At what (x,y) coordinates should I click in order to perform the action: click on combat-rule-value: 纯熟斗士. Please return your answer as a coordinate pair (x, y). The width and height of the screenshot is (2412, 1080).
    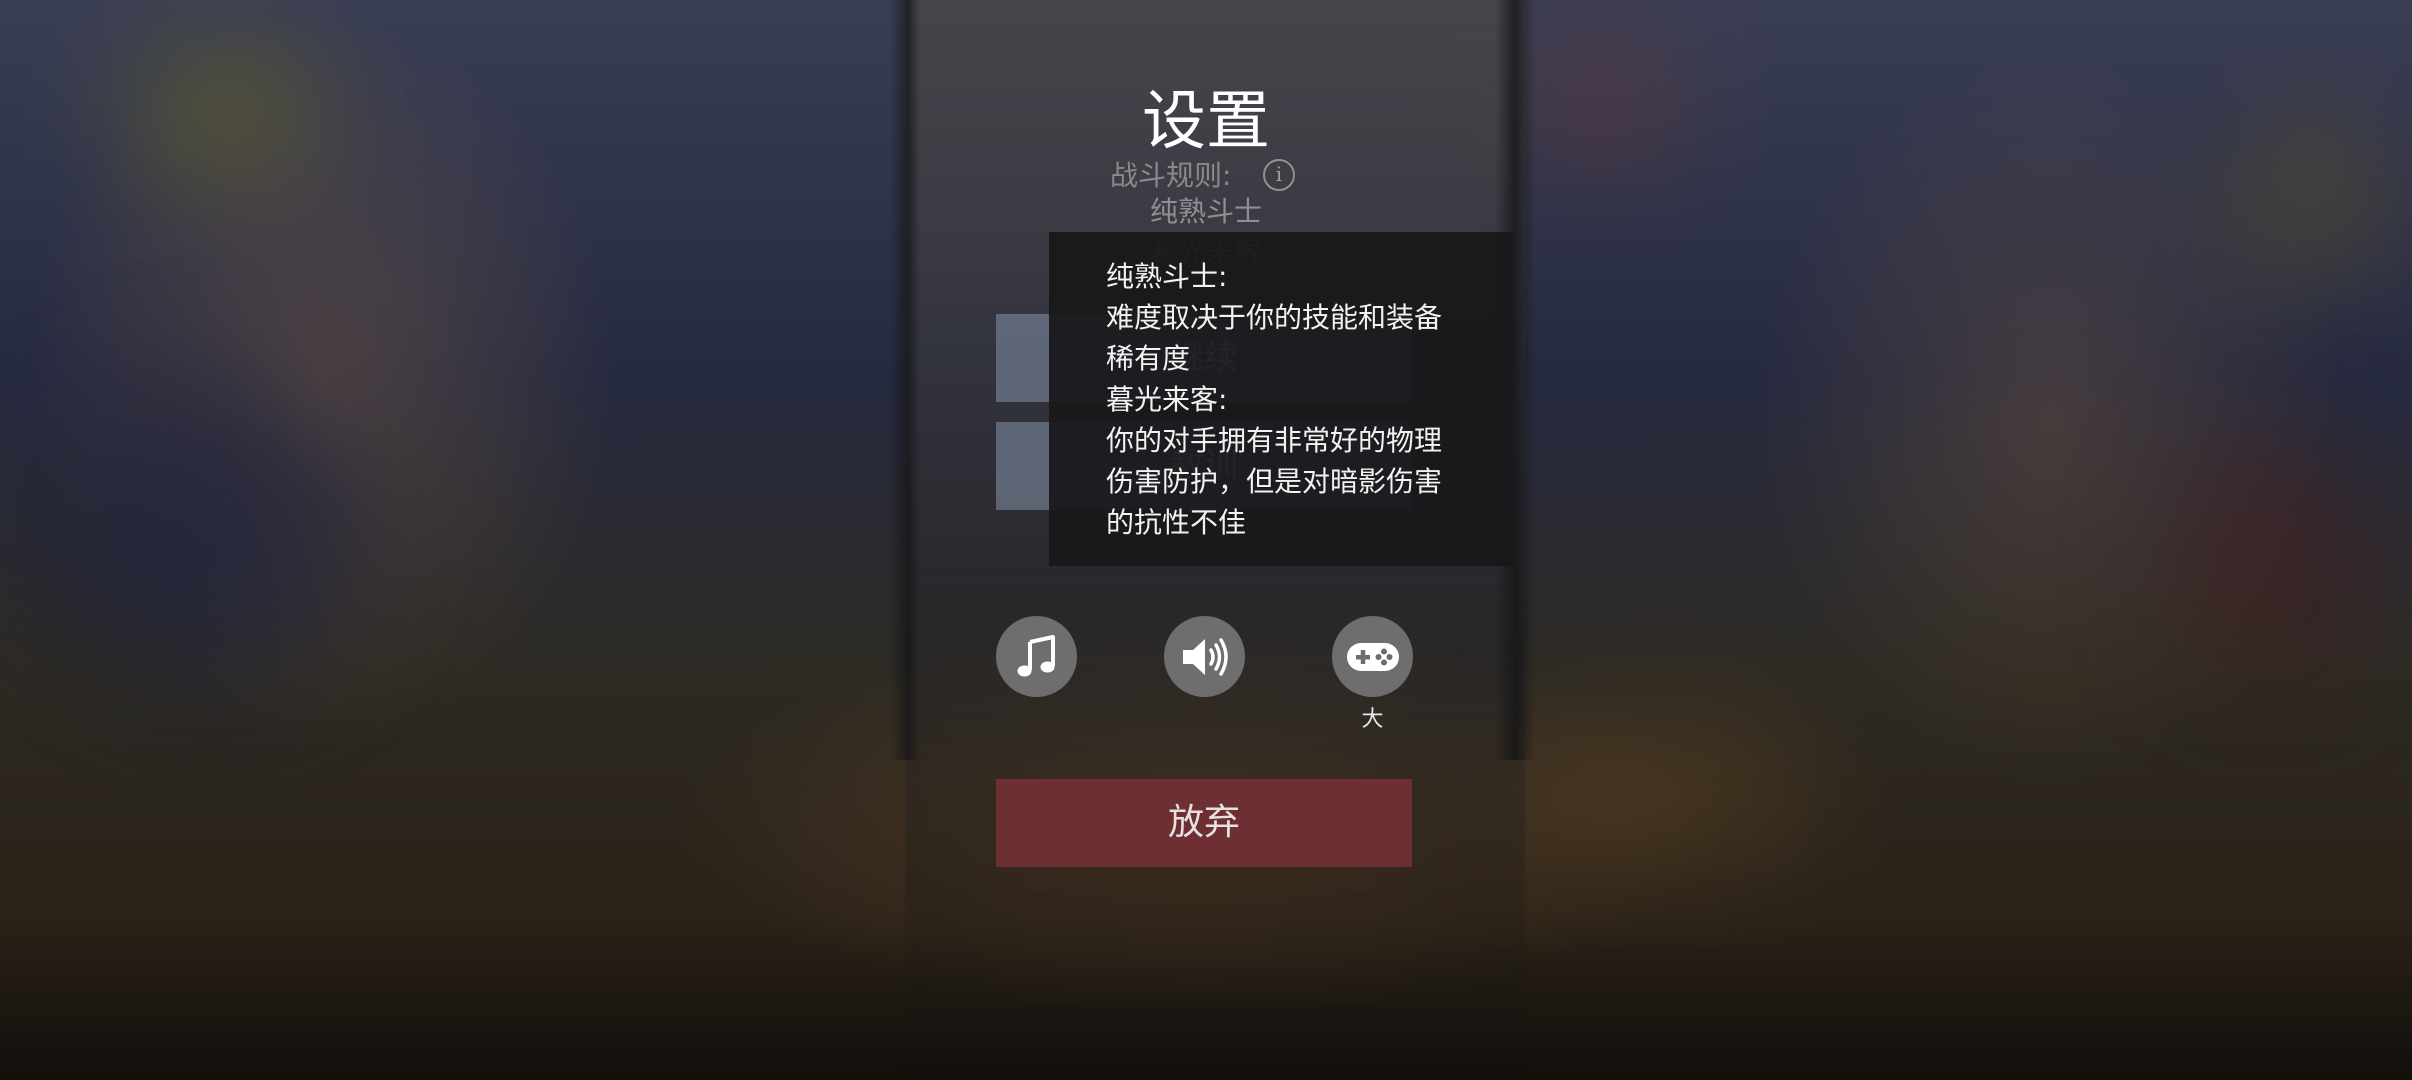
    Looking at the image, I should click on (1205, 211).